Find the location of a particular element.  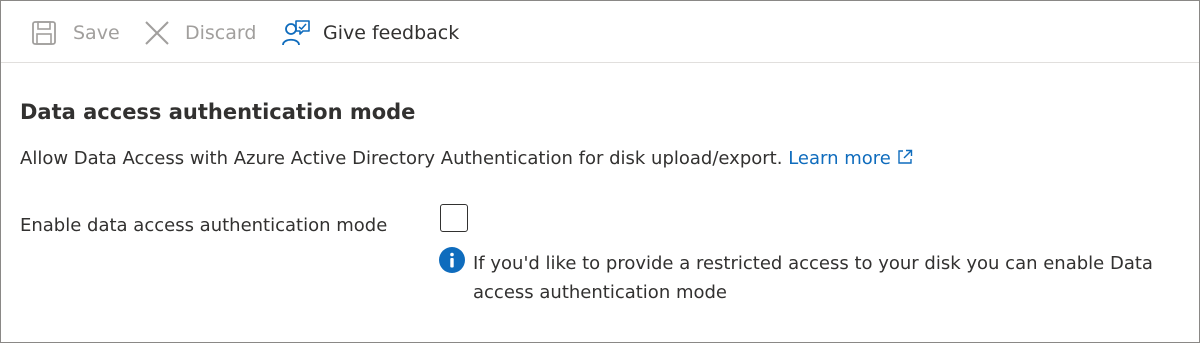

section-title: Data access authentication mode is located at coordinates (218, 112).